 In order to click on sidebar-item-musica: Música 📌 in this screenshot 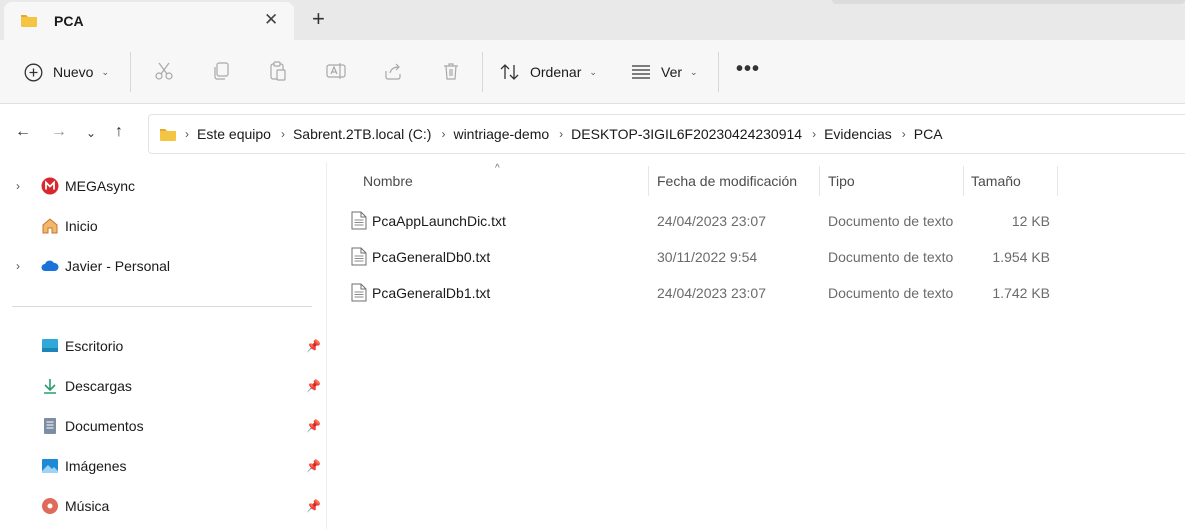, I will do `click(163, 506)`.